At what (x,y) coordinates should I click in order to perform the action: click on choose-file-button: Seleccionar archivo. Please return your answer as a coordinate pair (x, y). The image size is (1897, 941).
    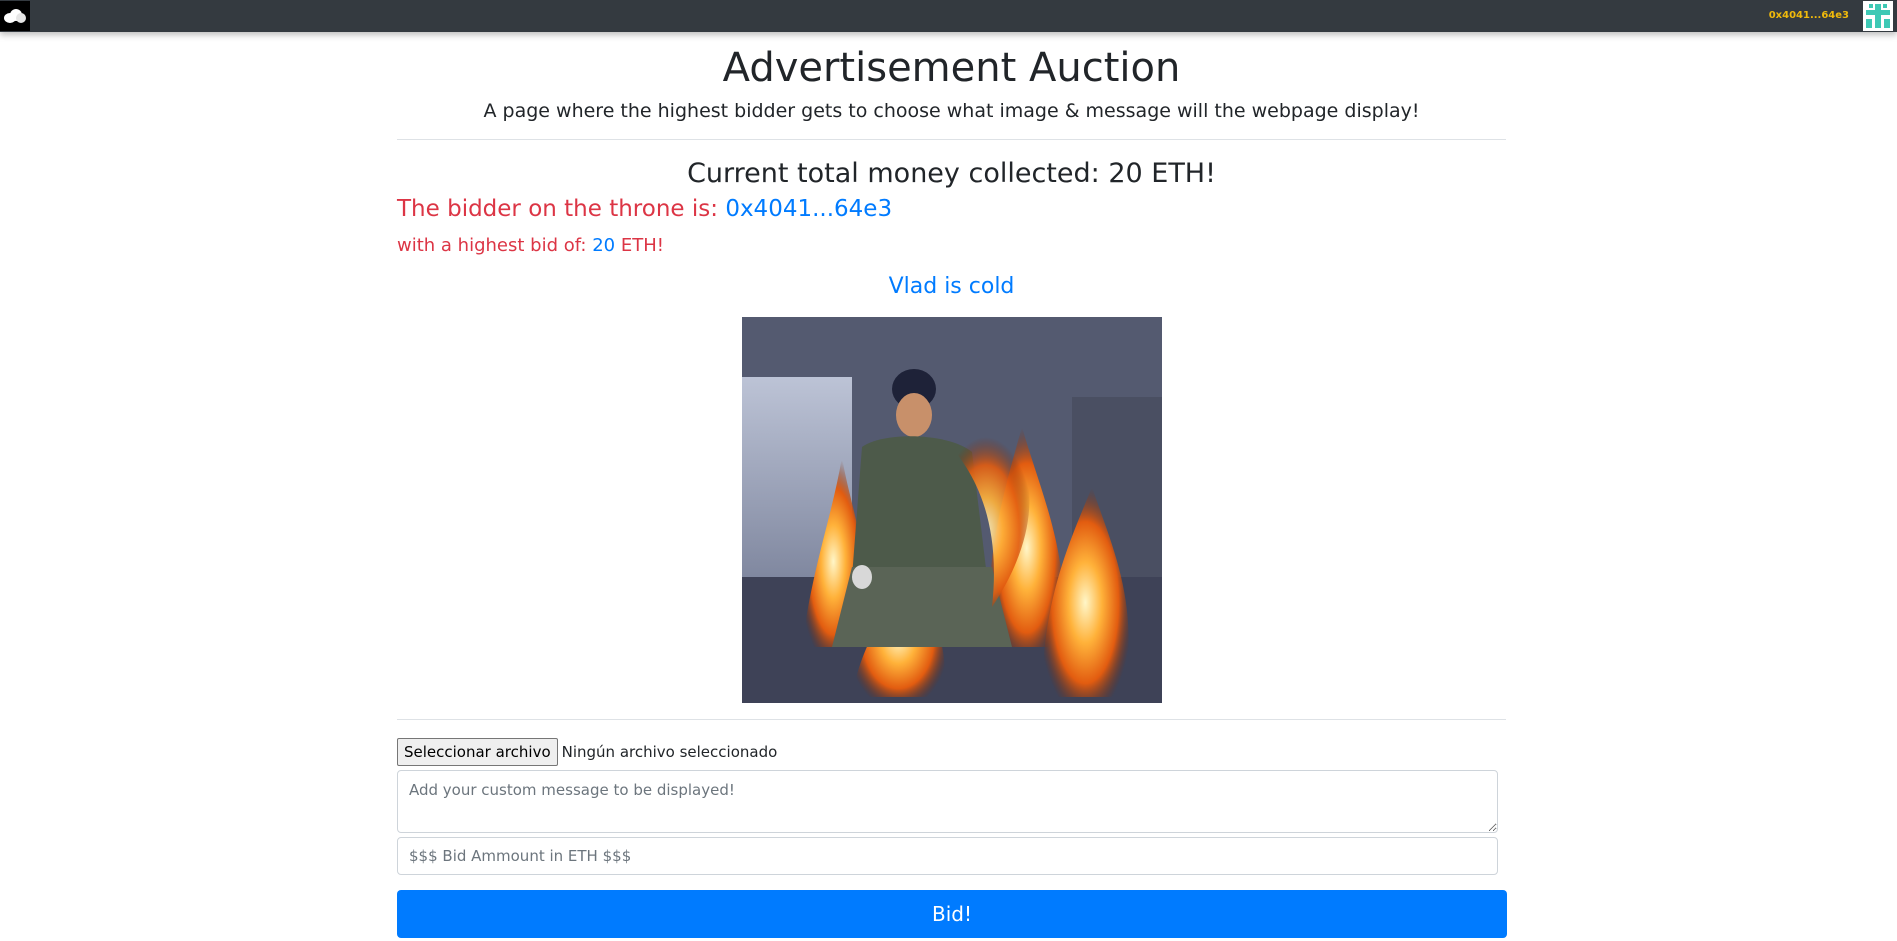
    Looking at the image, I should click on (477, 752).